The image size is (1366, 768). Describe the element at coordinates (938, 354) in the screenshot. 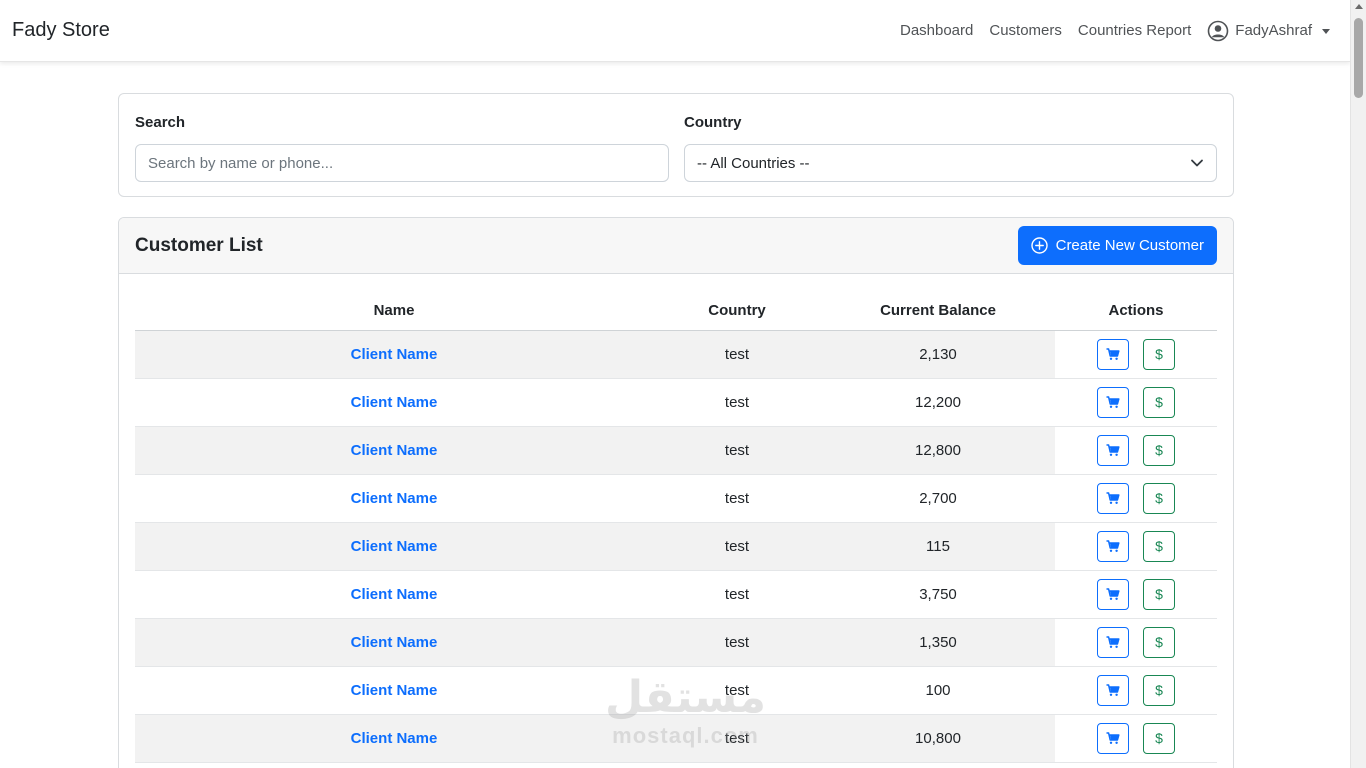

I see `customer-balance: 2,130` at that location.